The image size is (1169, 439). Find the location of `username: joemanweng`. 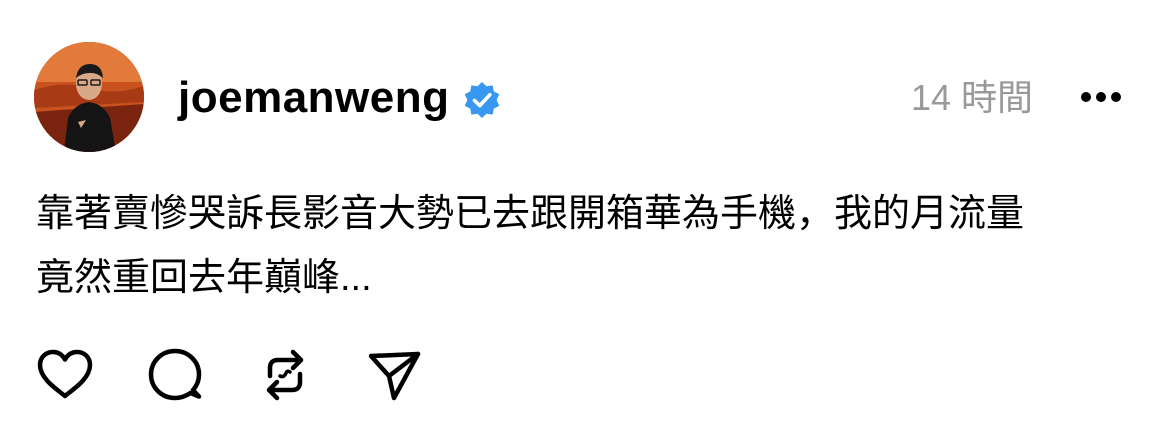

username: joemanweng is located at coordinates (314, 98).